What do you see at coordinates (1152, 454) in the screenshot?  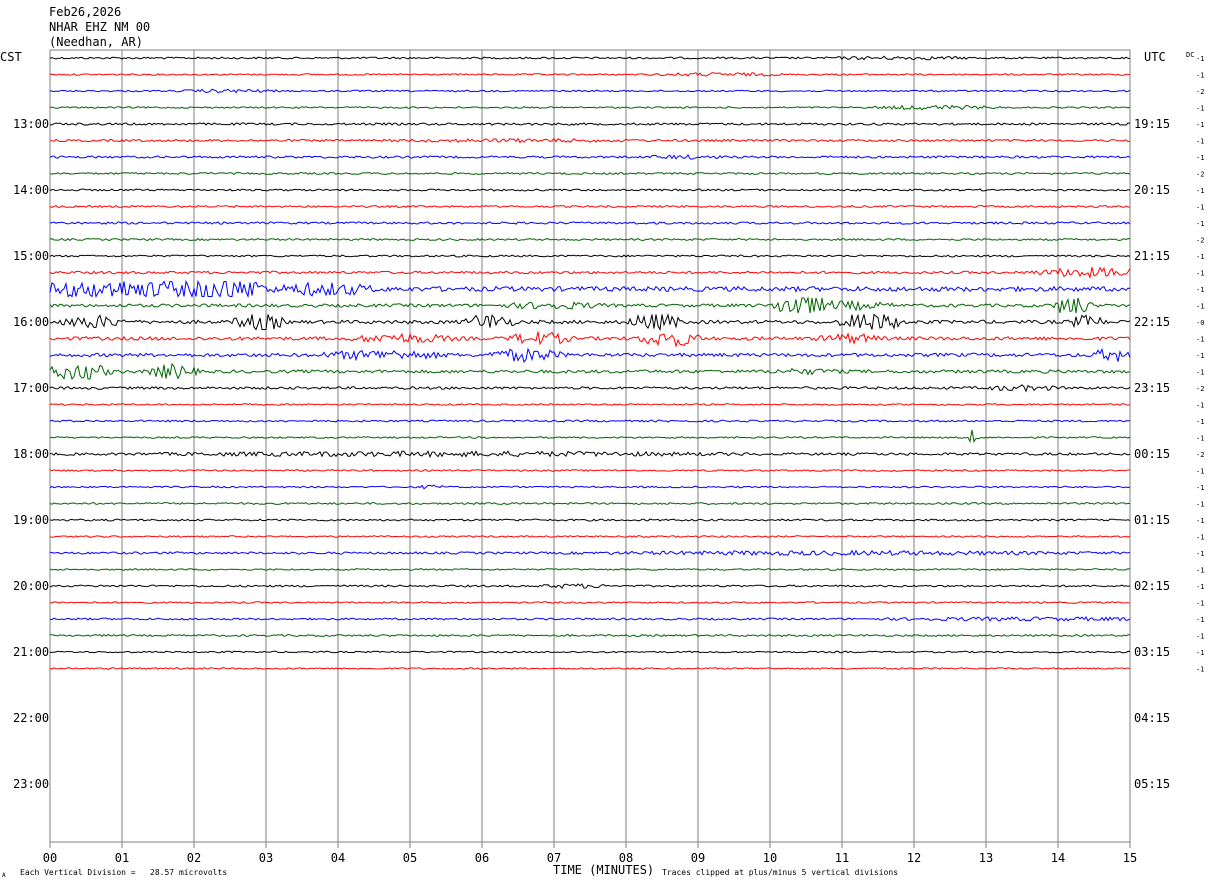 I see `right-hour-label: 00:15` at bounding box center [1152, 454].